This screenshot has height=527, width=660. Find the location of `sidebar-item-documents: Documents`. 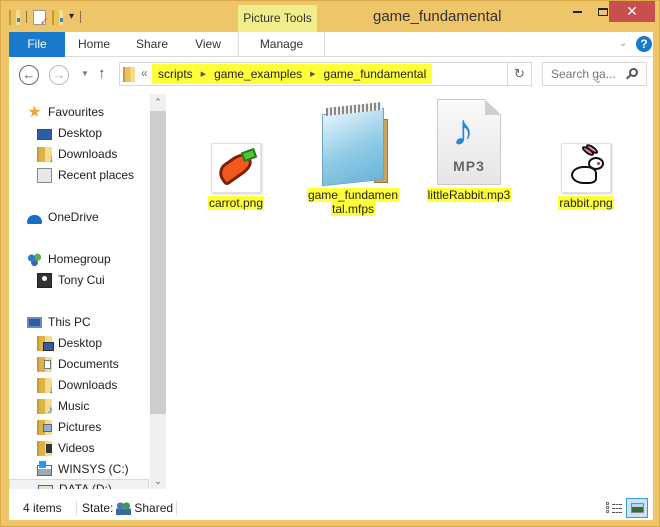

sidebar-item-documents: Documents is located at coordinates (78, 364).